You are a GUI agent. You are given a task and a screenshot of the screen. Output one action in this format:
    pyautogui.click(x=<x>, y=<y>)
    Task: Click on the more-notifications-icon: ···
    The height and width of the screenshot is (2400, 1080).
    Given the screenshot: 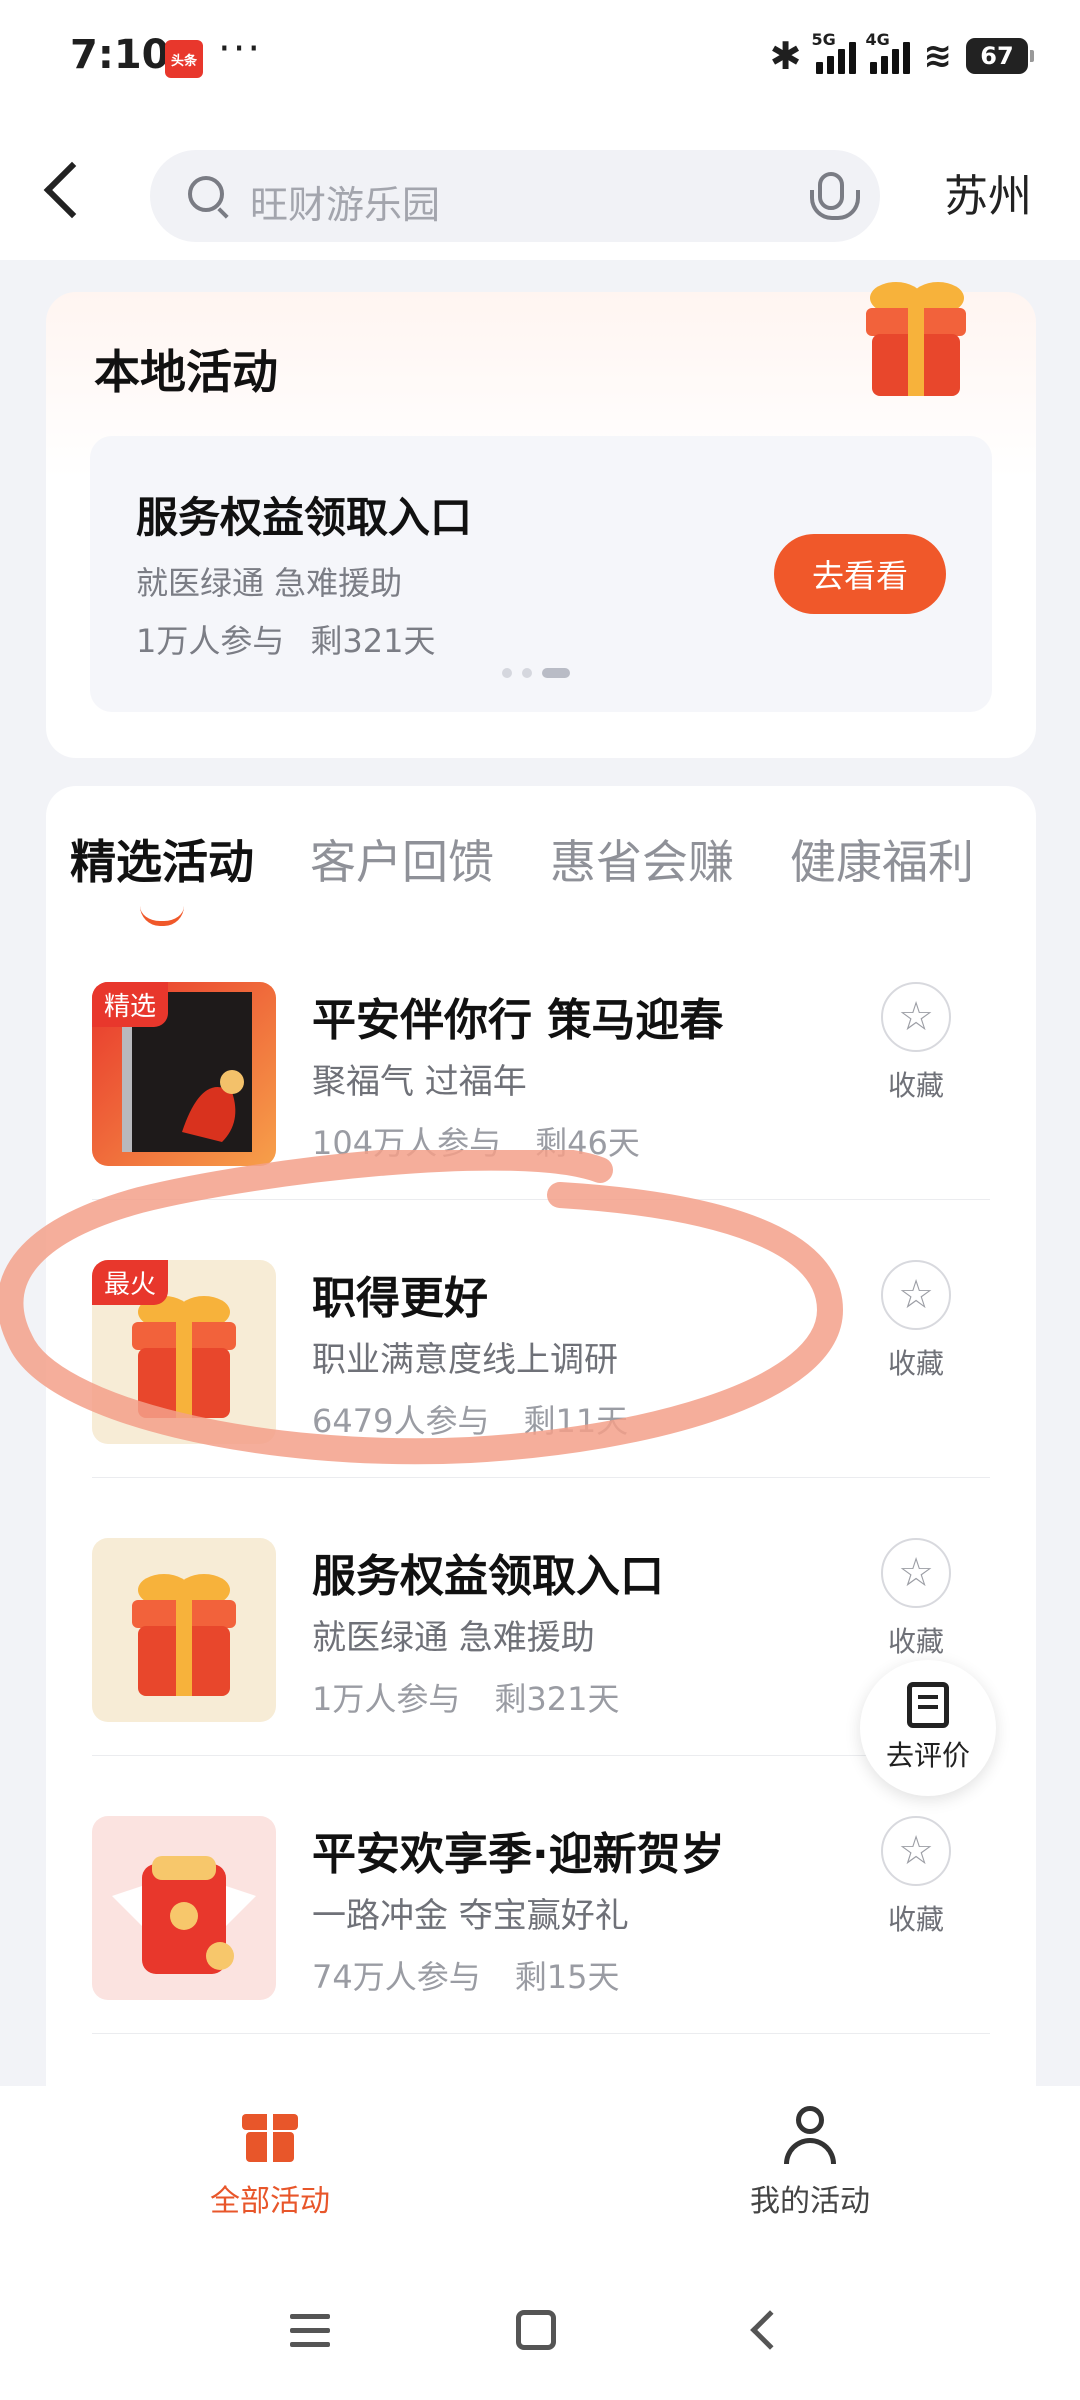 What is the action you would take?
    pyautogui.click(x=240, y=49)
    